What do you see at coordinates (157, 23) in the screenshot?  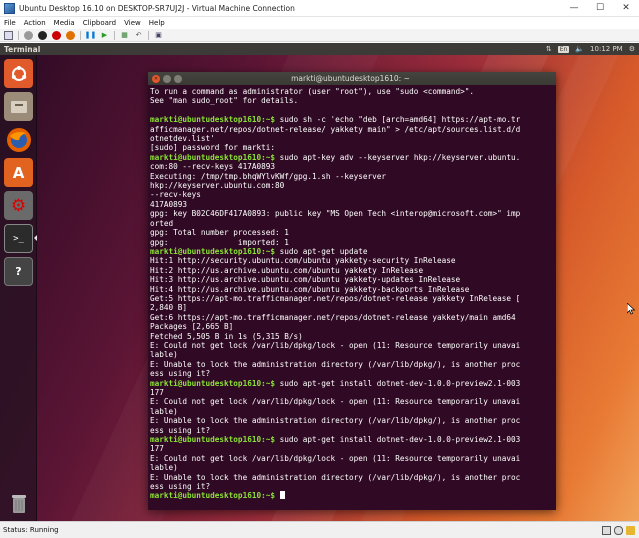 I see `menu-help: Help` at bounding box center [157, 23].